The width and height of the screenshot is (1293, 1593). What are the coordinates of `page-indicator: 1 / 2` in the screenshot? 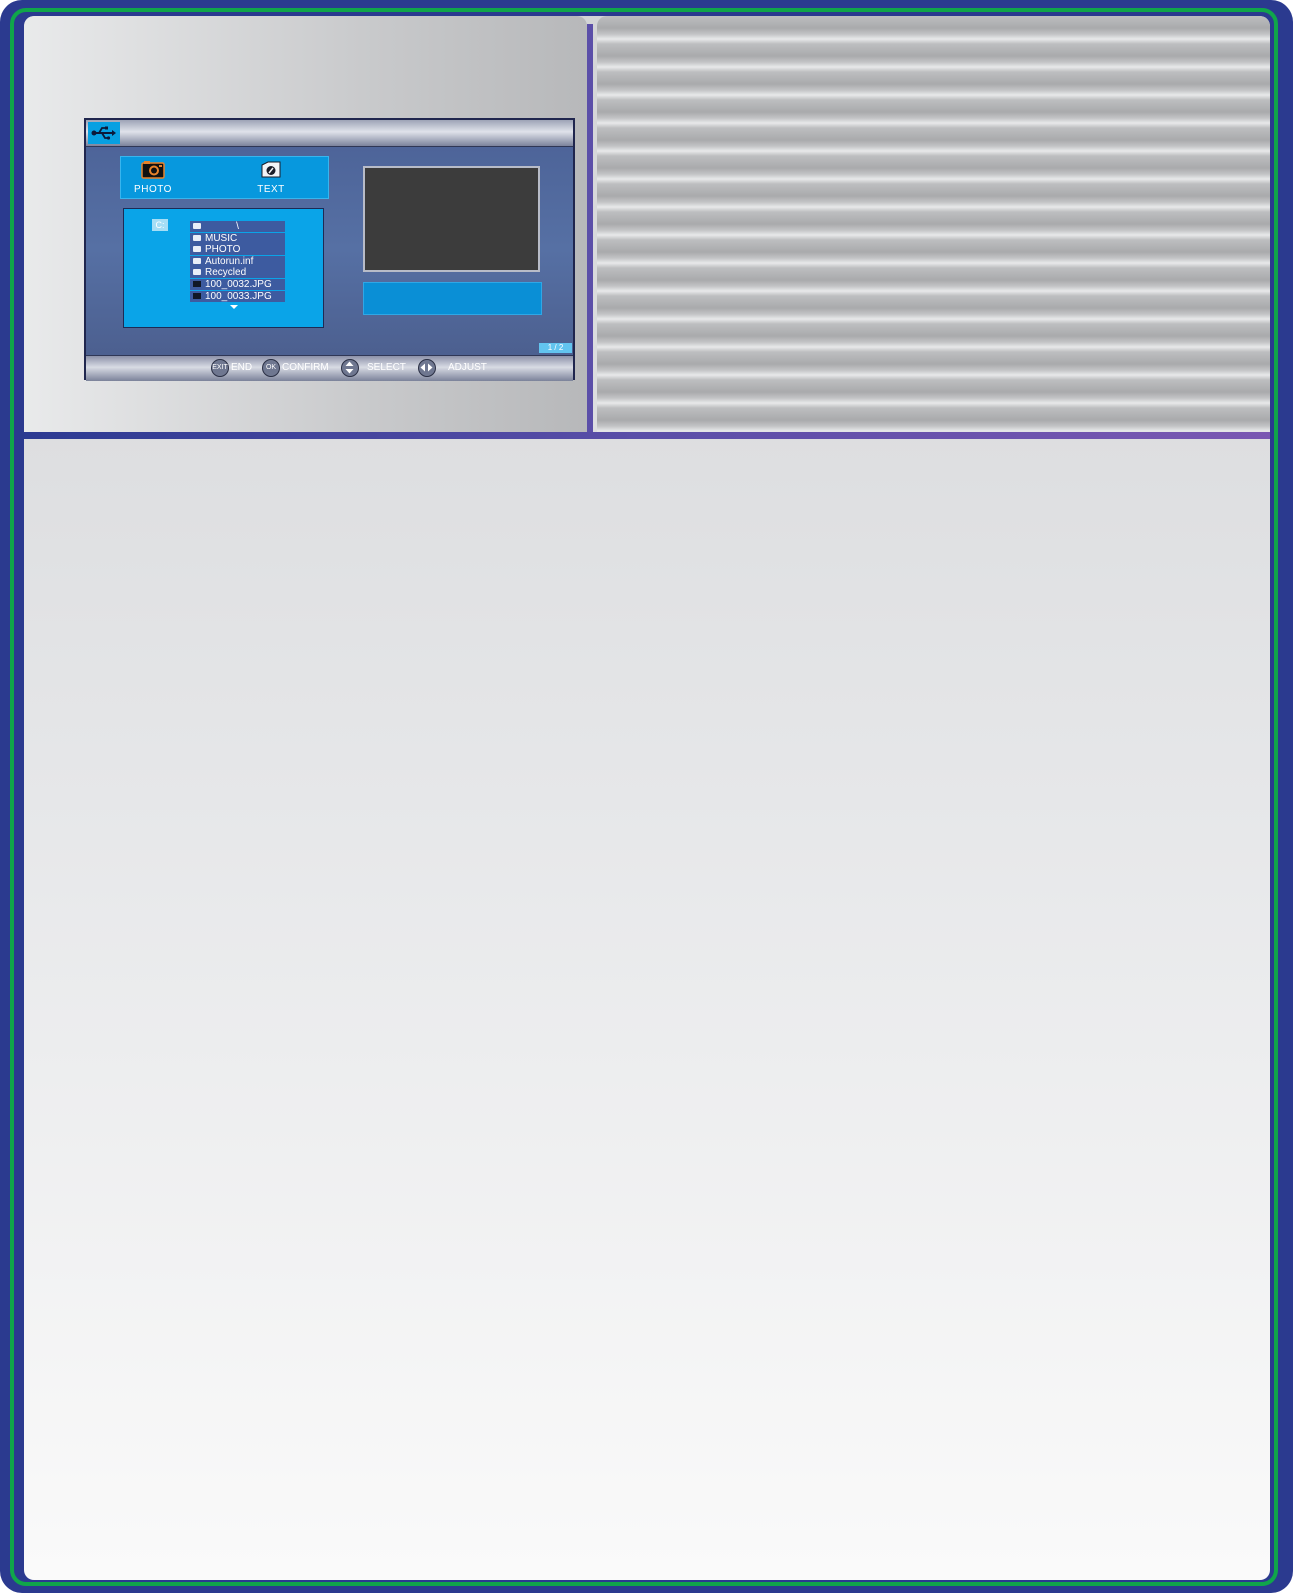 It's located at (555, 348).